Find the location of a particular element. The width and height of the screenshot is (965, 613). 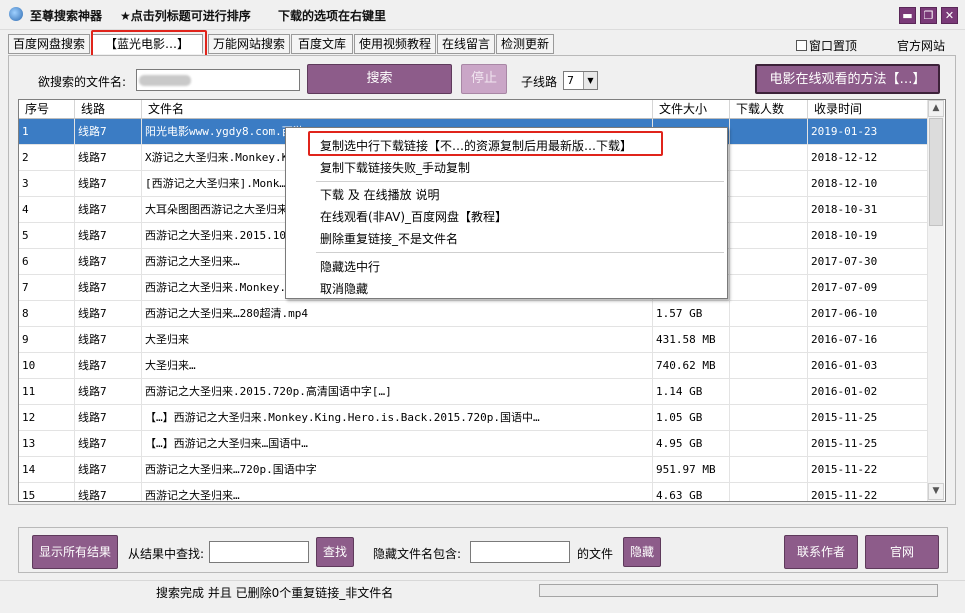

subline-select: 7 ▼ is located at coordinates (580, 80).